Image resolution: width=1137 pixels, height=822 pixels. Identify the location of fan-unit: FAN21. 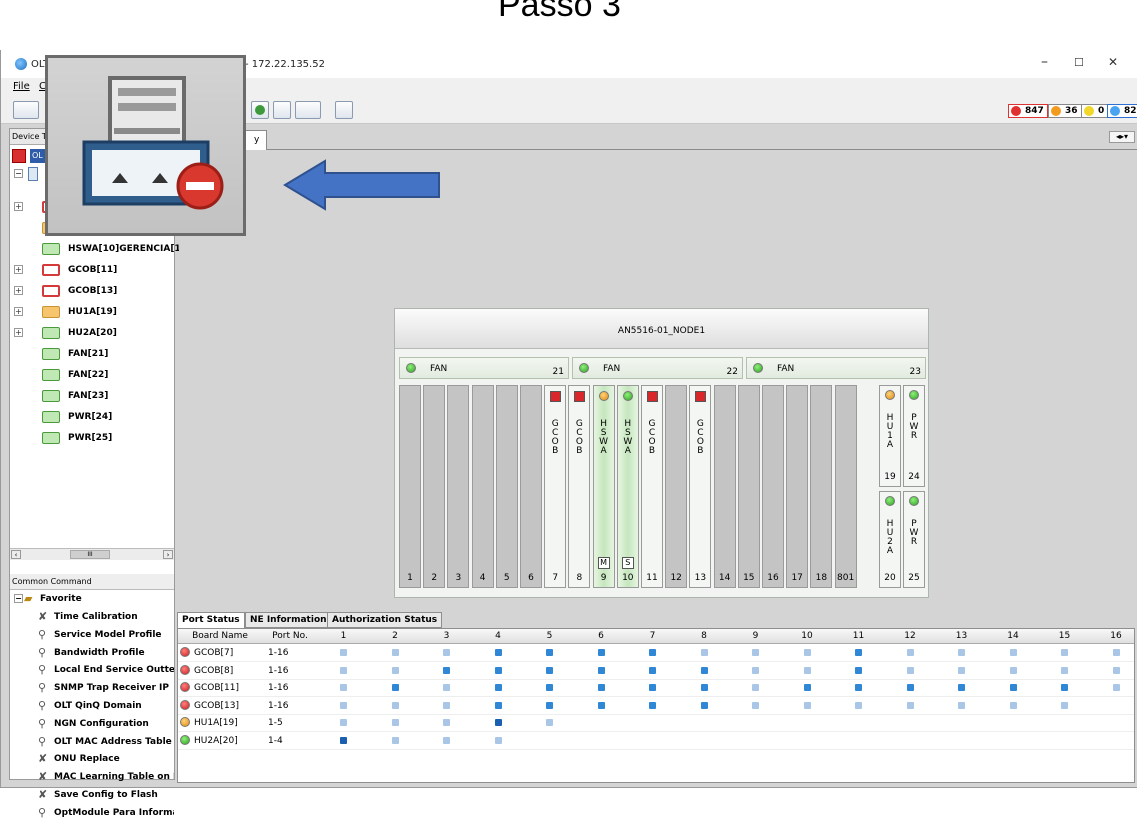
(484, 368).